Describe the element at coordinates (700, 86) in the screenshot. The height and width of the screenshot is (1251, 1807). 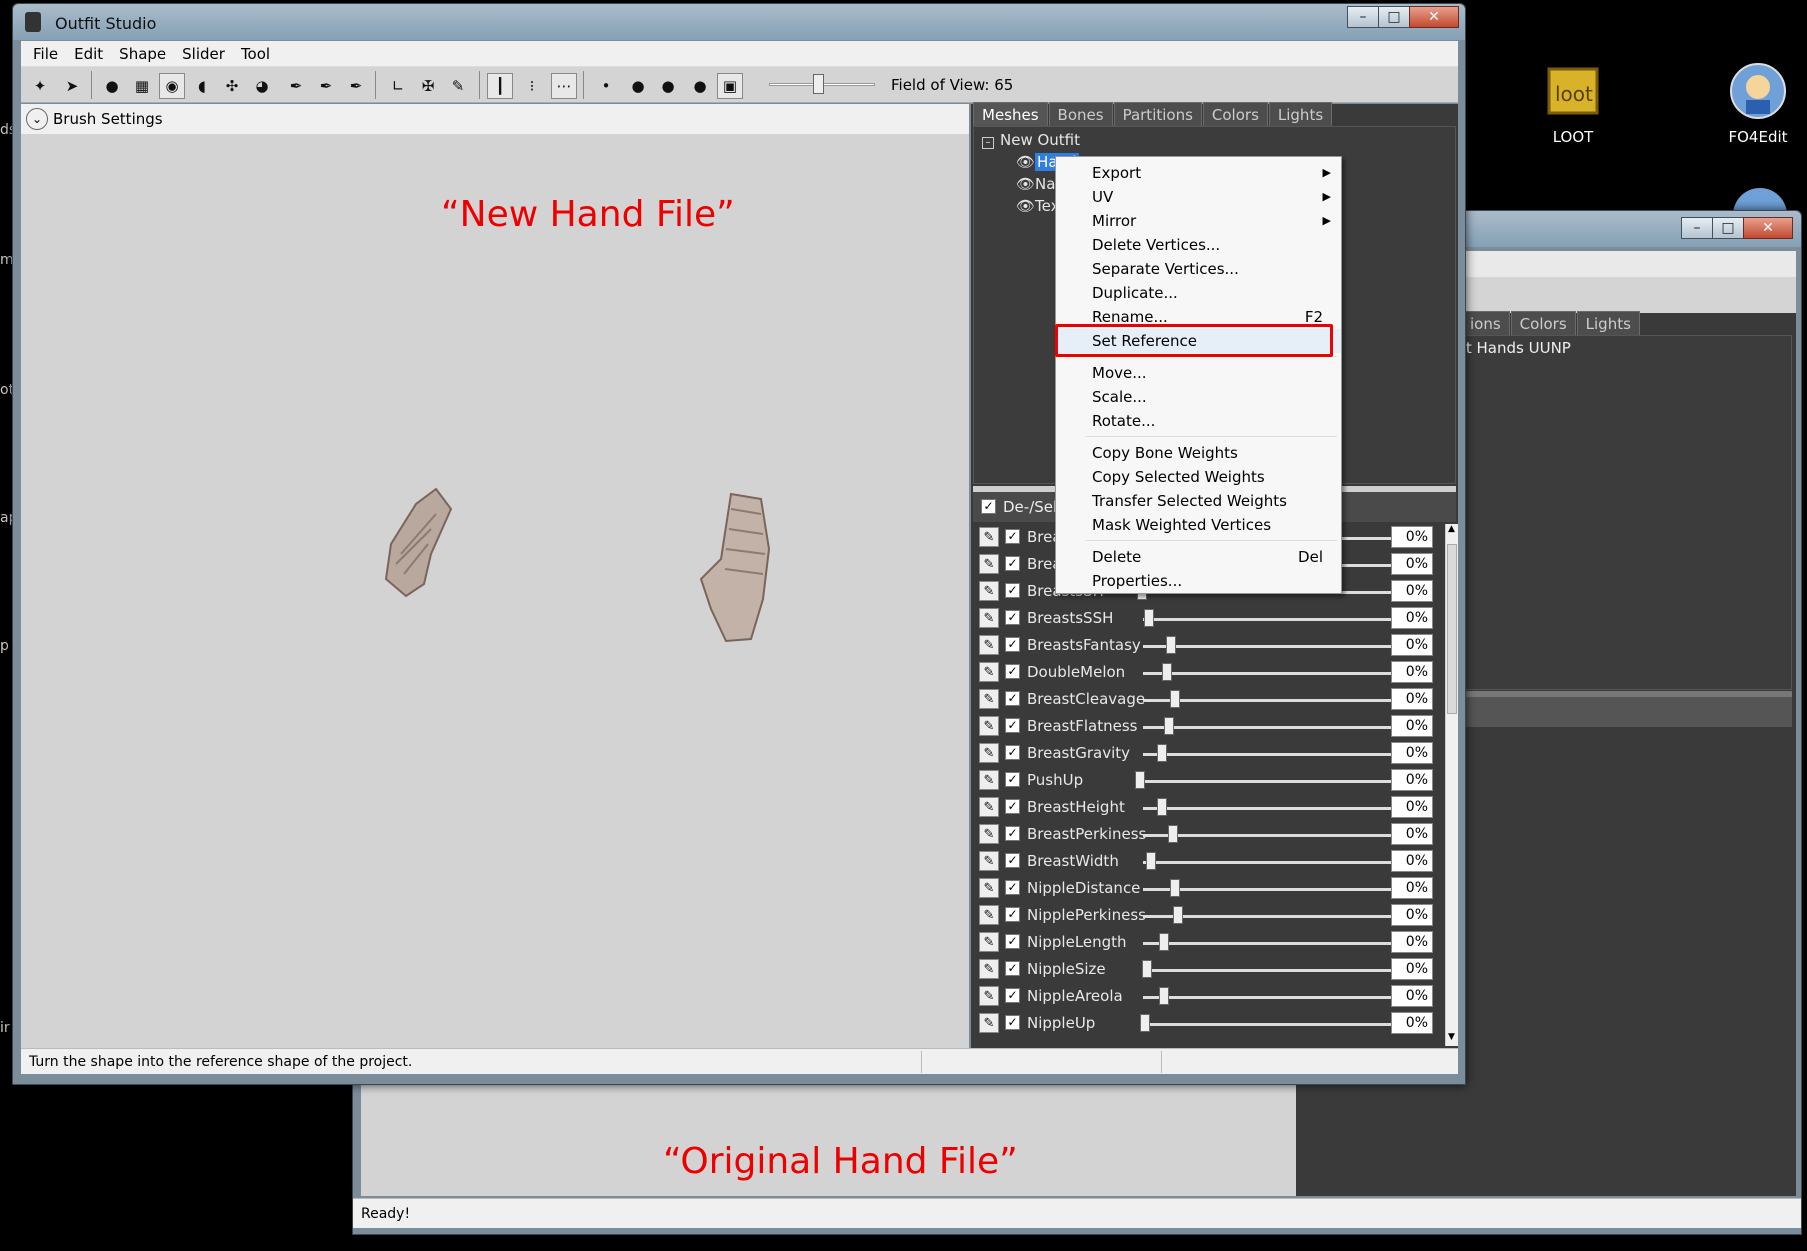
I see `view-right-icon: ●` at that location.